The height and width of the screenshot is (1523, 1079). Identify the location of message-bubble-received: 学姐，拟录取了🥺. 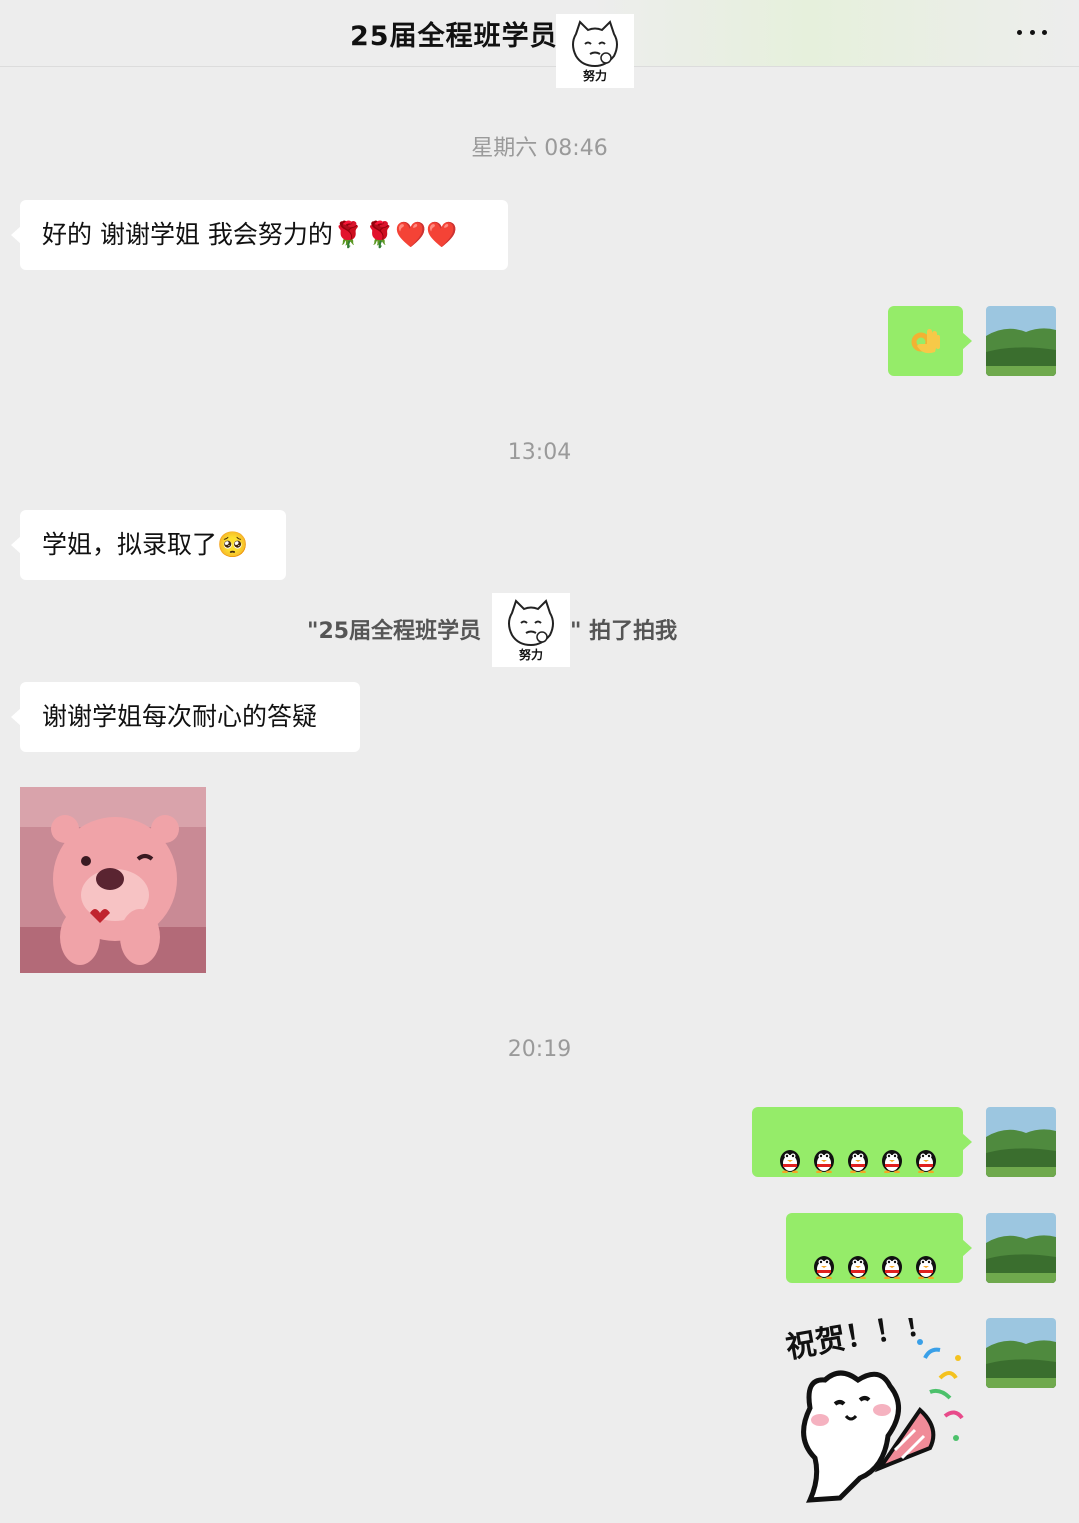
(148, 545).